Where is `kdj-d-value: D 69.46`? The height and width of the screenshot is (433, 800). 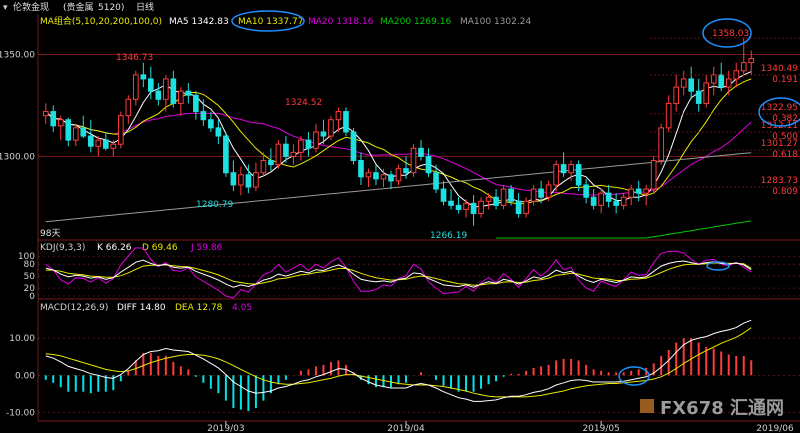
kdj-d-value: D 69.46 is located at coordinates (160, 248).